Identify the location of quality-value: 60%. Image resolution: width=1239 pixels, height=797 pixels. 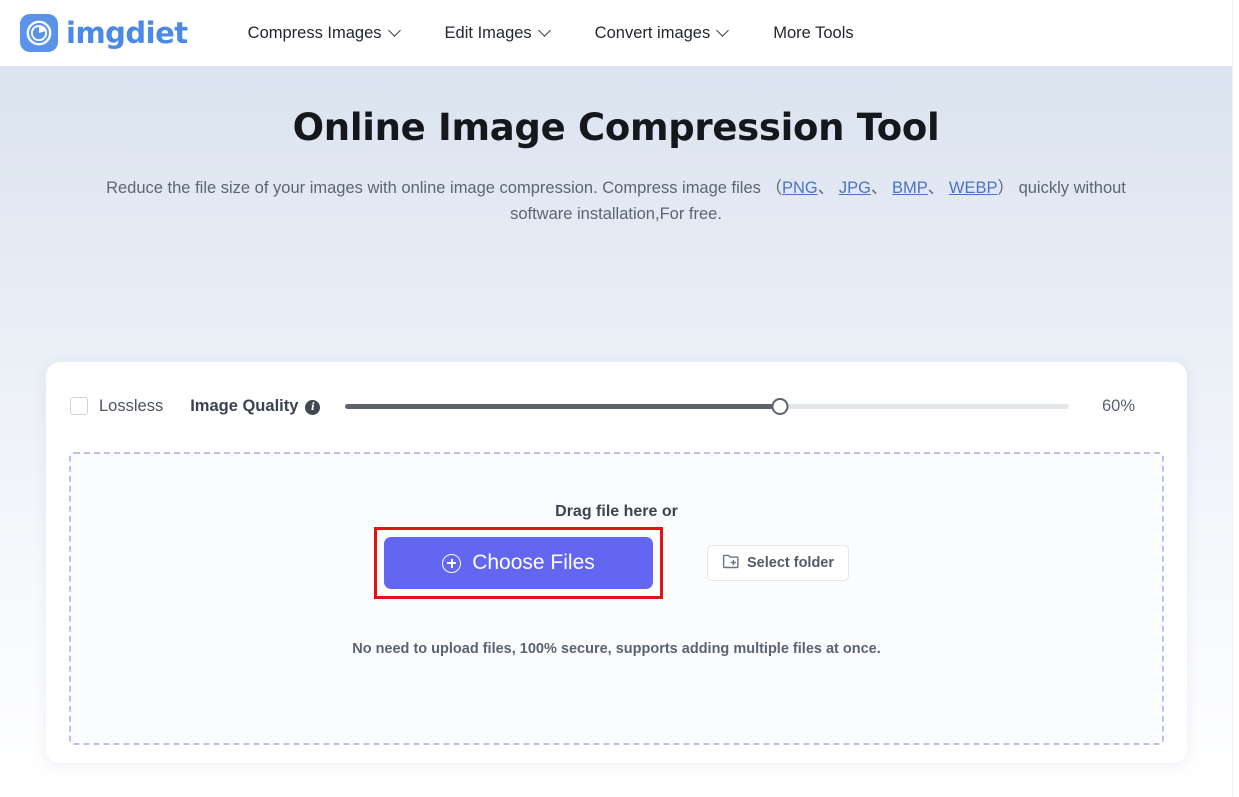
(1118, 405).